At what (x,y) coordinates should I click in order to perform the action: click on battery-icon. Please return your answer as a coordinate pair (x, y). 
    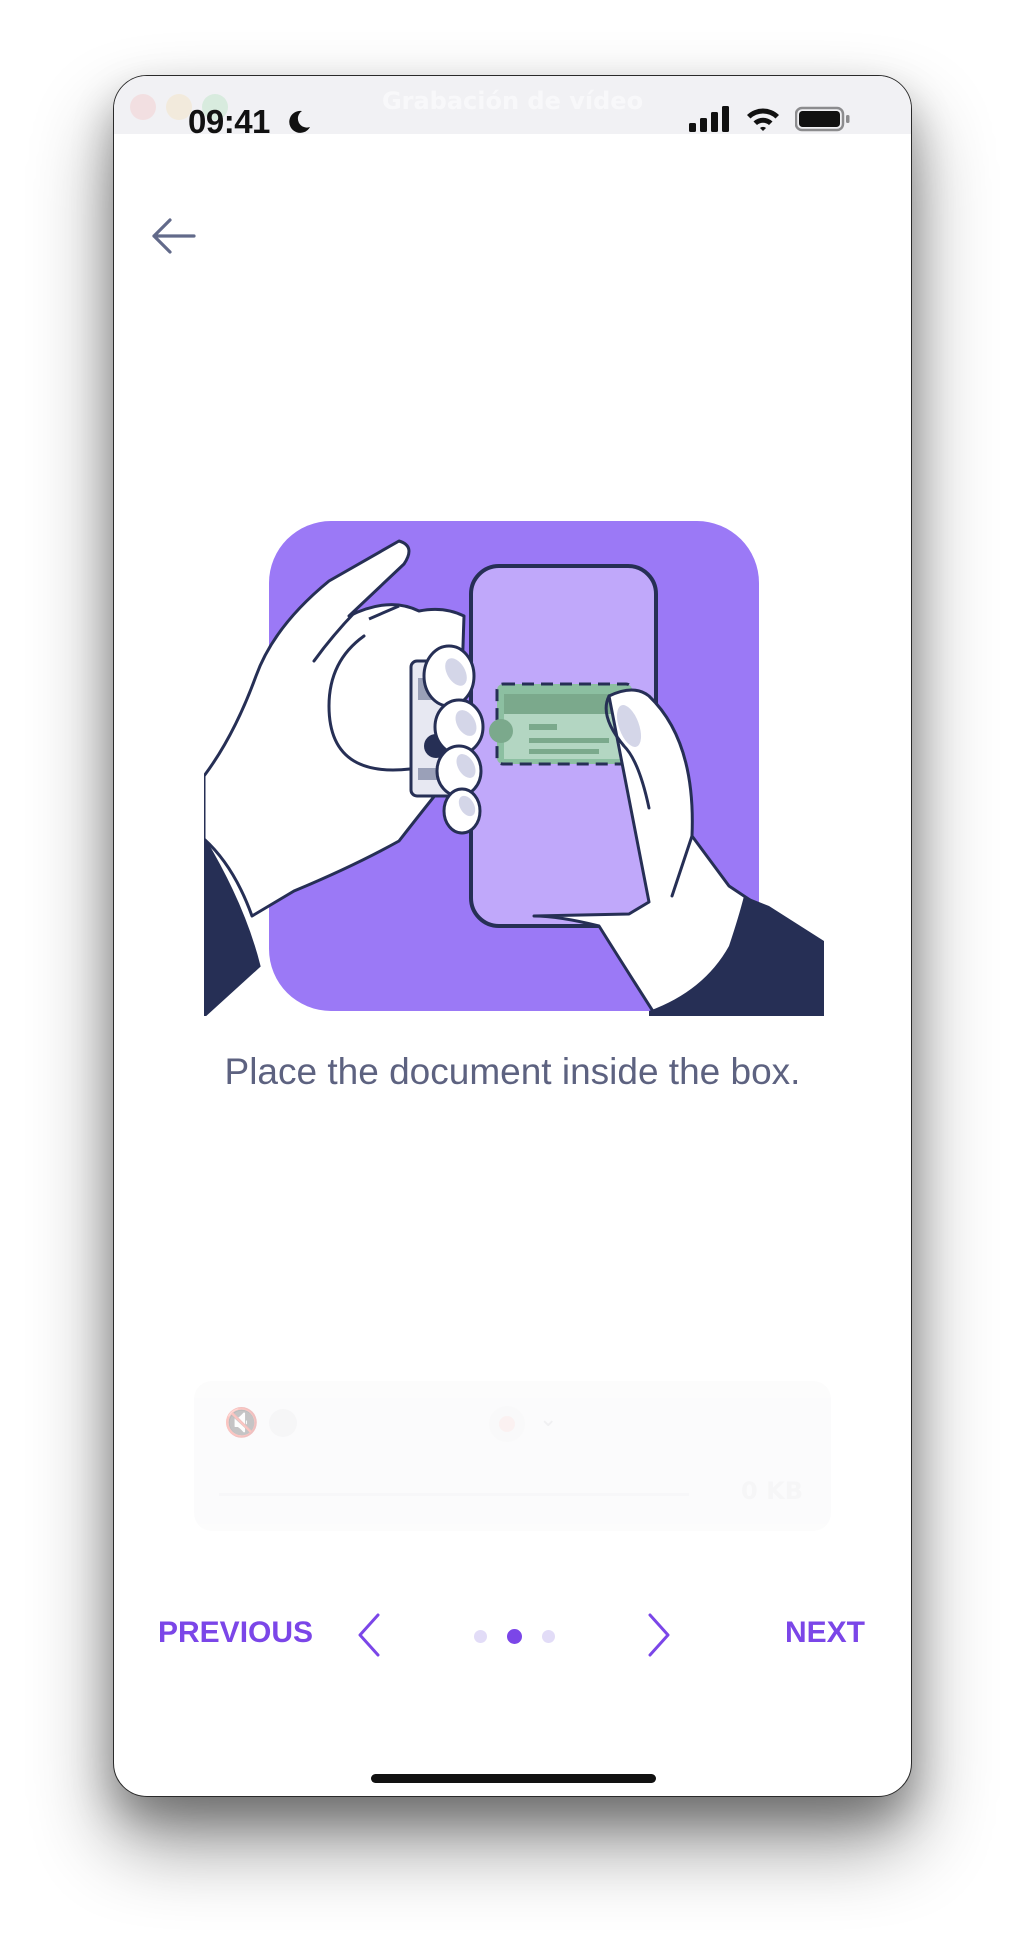
    Looking at the image, I should click on (822, 119).